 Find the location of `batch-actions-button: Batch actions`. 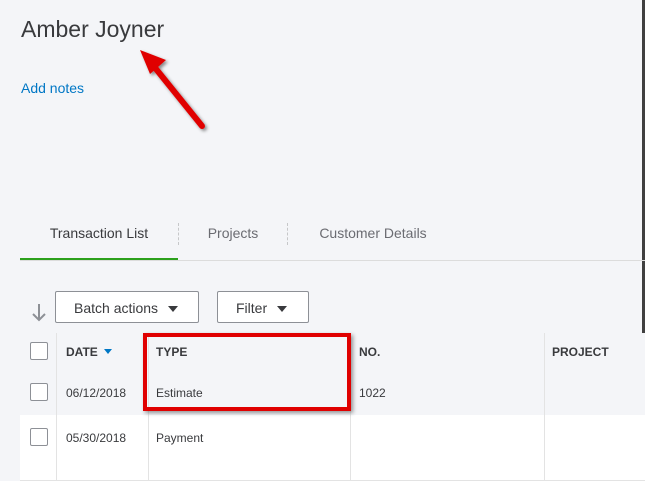

batch-actions-button: Batch actions is located at coordinates (127, 307).